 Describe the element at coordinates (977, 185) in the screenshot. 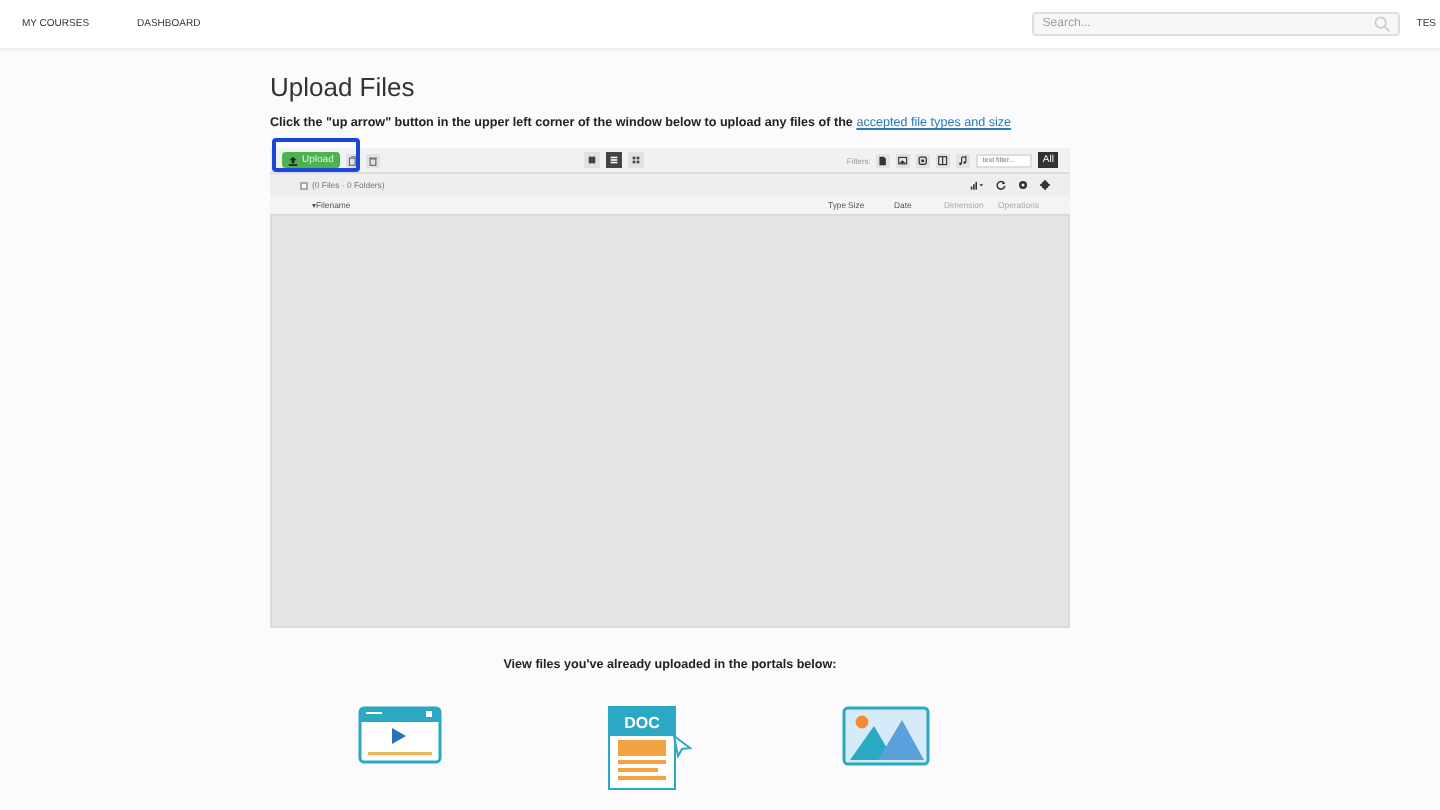

I see `sort-icon` at that location.